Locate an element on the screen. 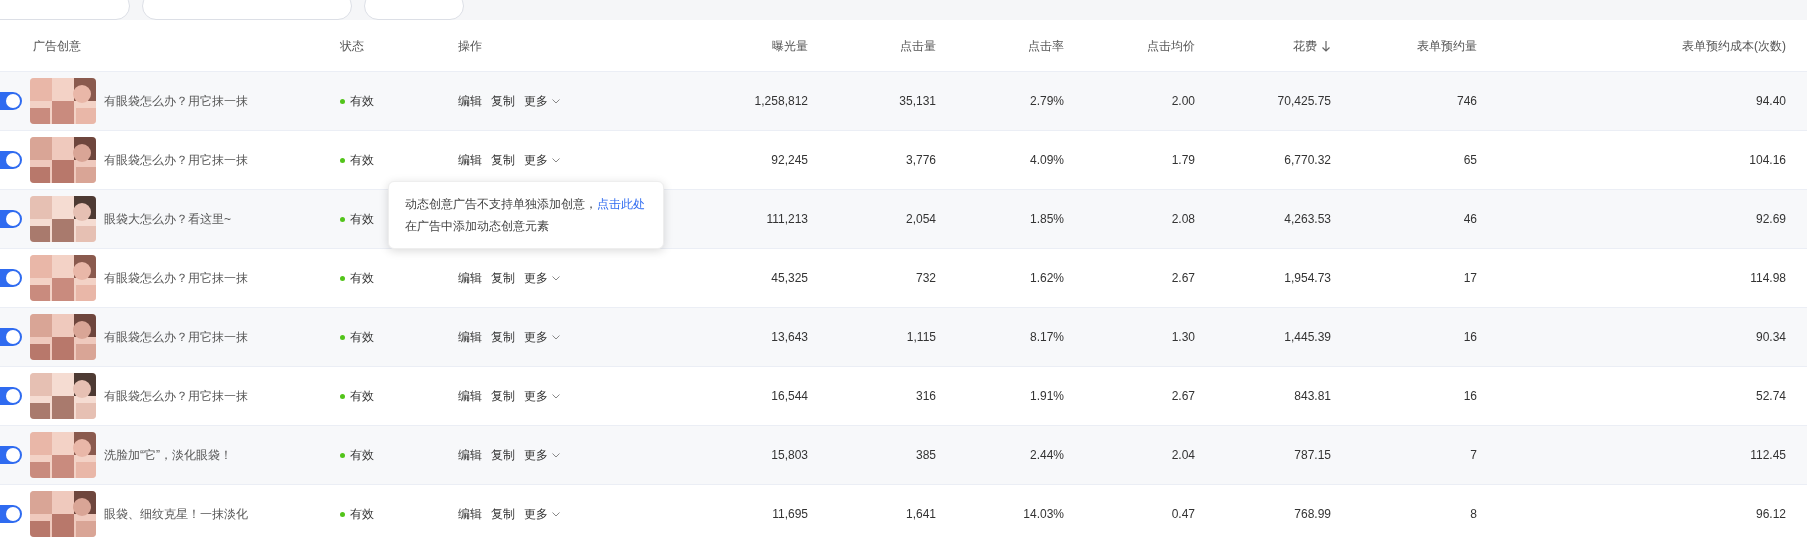 The height and width of the screenshot is (541, 1807). table-cell: 746 is located at coordinates (1466, 101).